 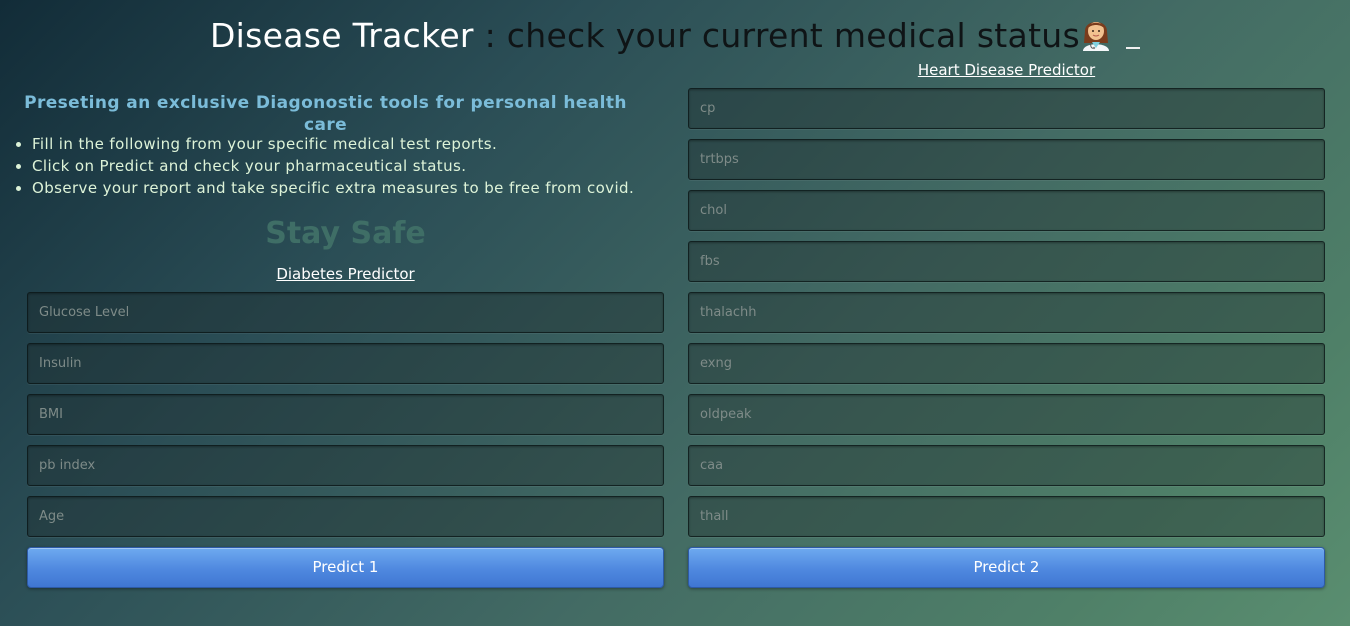 What do you see at coordinates (345, 465) in the screenshot?
I see `pb-index-input` at bounding box center [345, 465].